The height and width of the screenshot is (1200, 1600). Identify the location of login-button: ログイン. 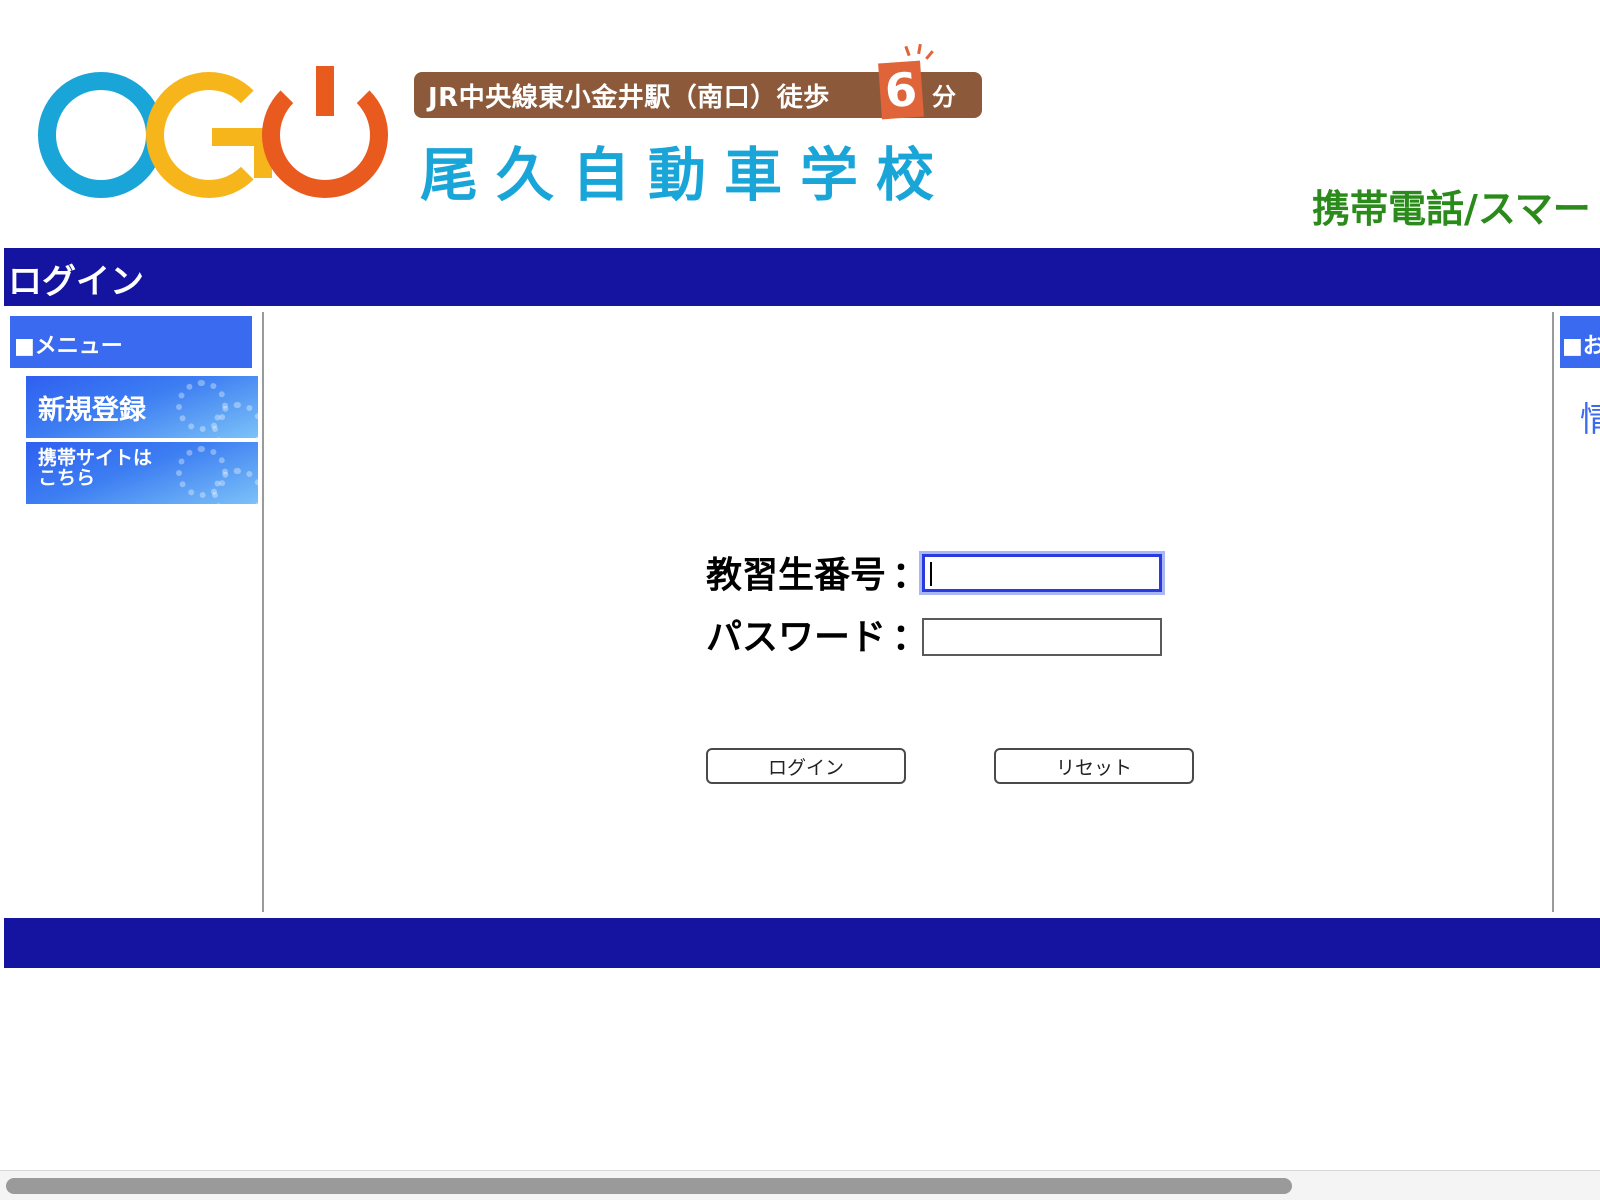
(806, 766).